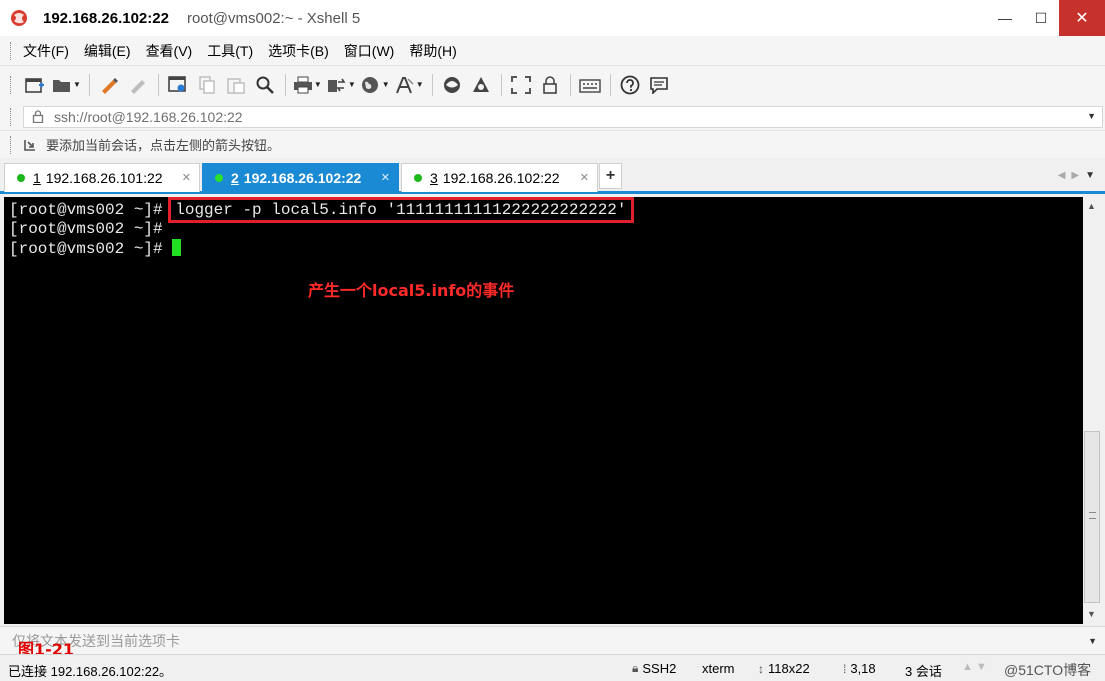  I want to click on terminal-type-status: xterm, so click(718, 668).